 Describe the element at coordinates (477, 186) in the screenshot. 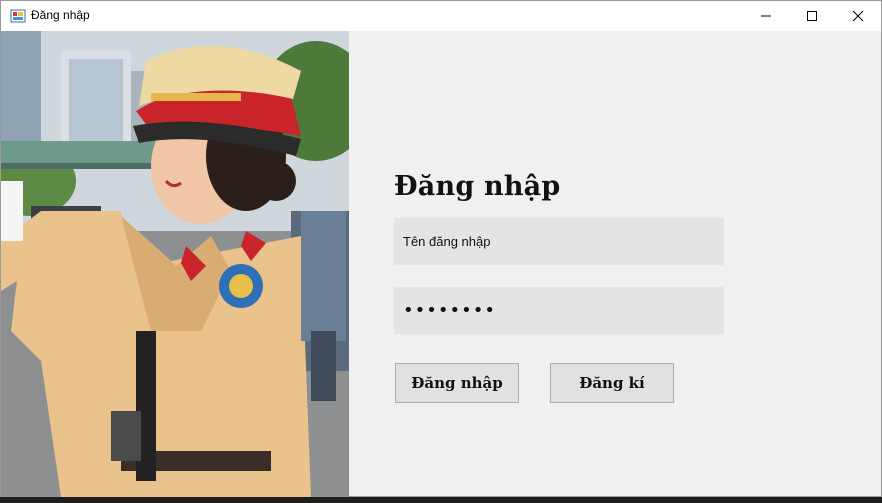

I see `page-title: Đăng nhập` at that location.